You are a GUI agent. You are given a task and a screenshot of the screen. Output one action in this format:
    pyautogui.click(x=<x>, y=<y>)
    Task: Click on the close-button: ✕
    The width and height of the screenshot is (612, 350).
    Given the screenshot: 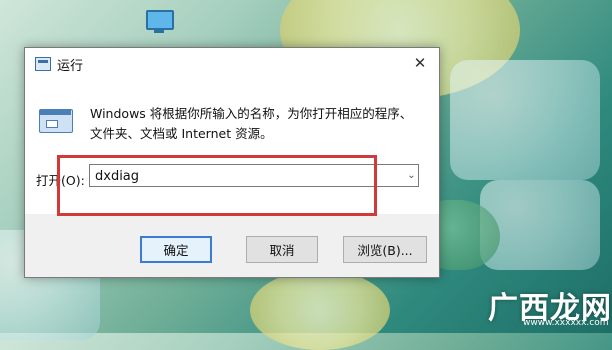 What is the action you would take?
    pyautogui.click(x=420, y=63)
    